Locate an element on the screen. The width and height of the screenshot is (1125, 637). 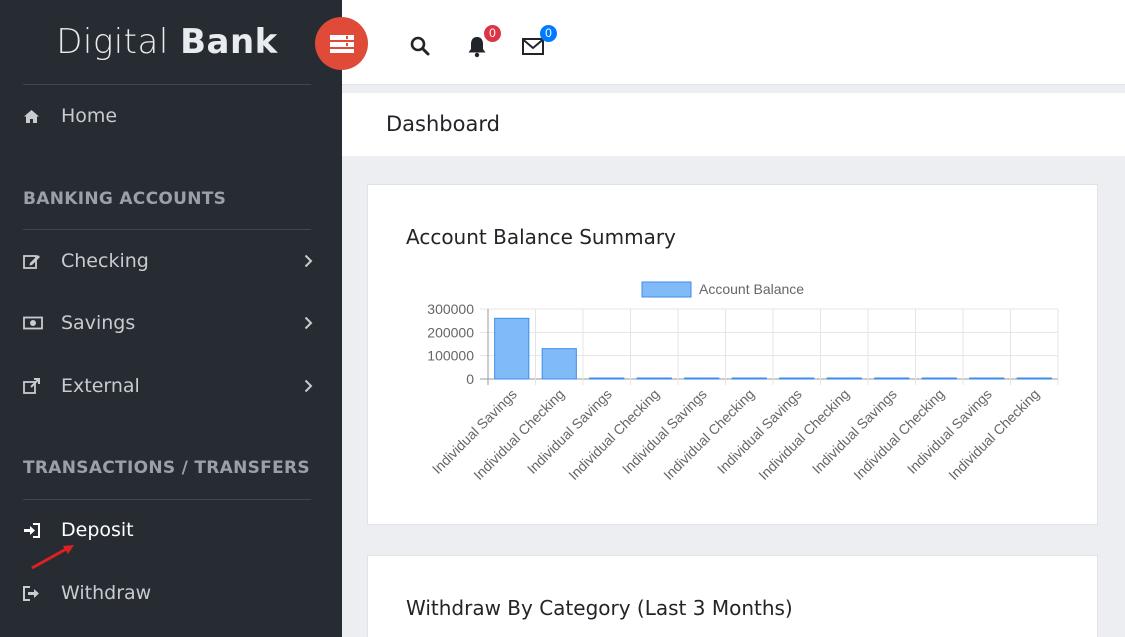
brand-logo: Digital Bank is located at coordinates (167, 42).